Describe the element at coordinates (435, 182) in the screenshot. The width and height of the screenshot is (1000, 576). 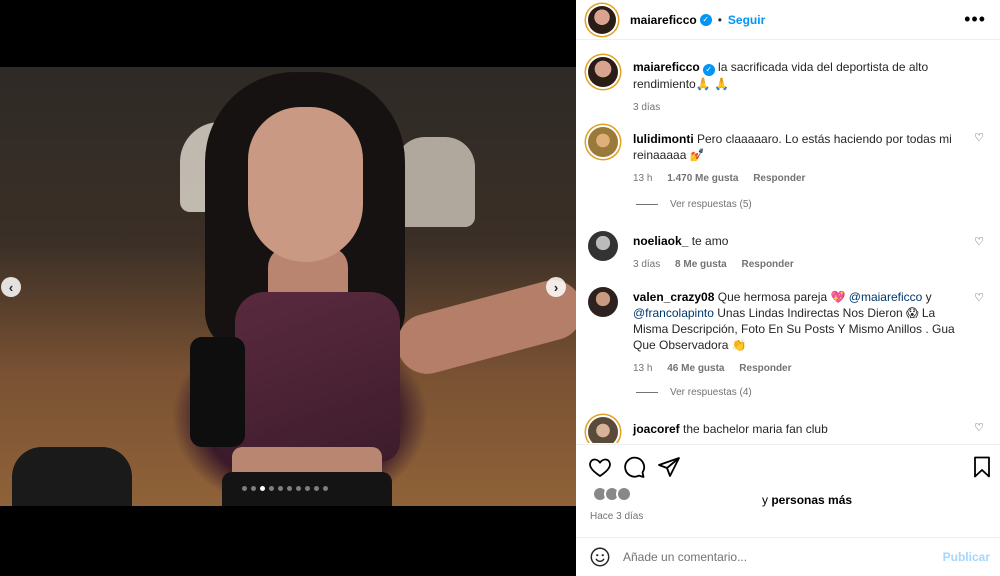
I see `chair-shape` at that location.